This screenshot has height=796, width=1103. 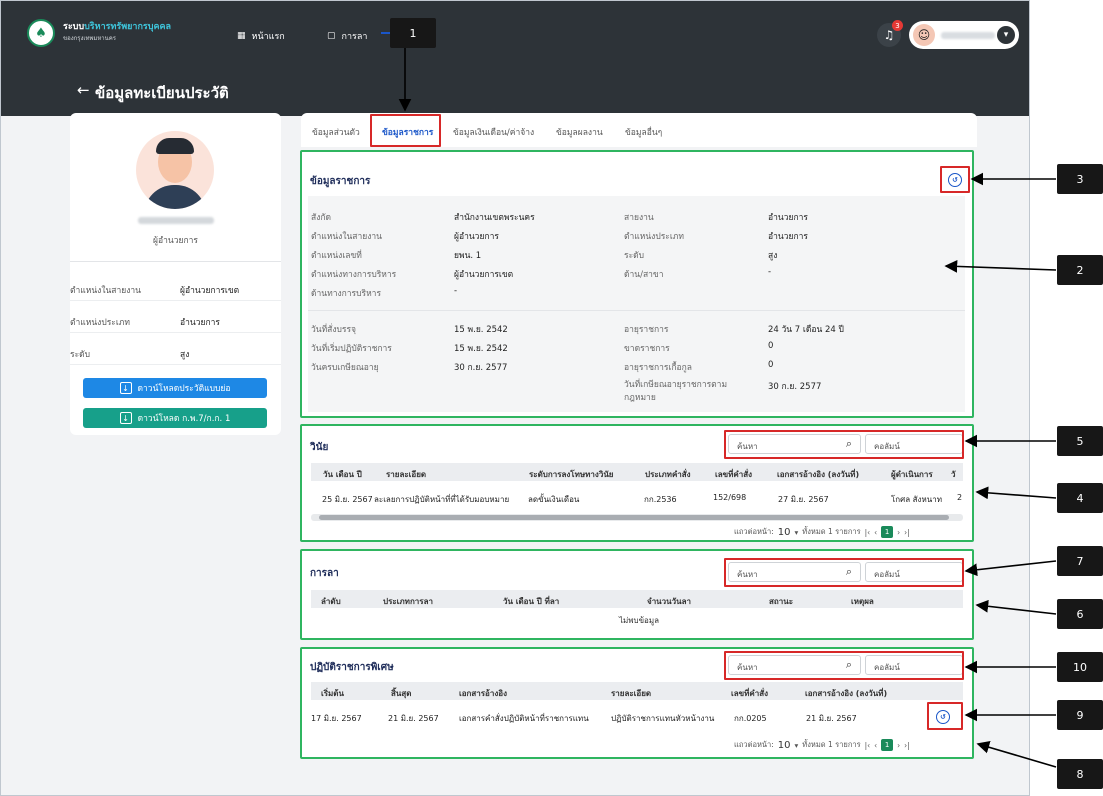 I want to click on nav-leave-label: การลา, so click(x=354, y=37).